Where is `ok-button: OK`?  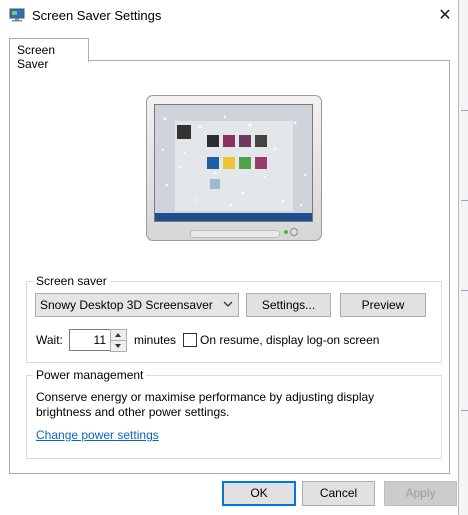 ok-button: OK is located at coordinates (259, 493).